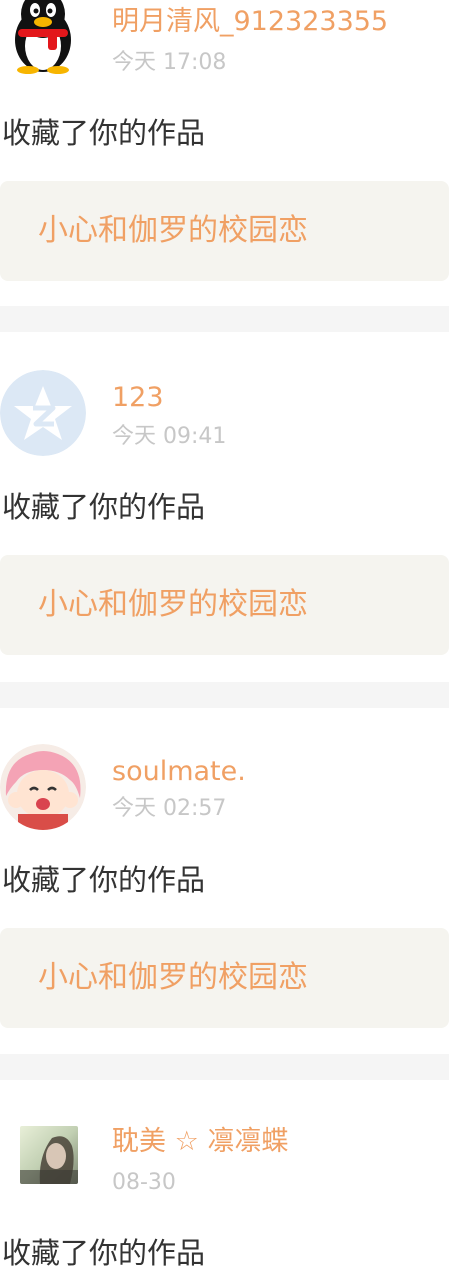 The image size is (449, 1280). What do you see at coordinates (43, 787) in the screenshot?
I see `anime-girl-icon` at bounding box center [43, 787].